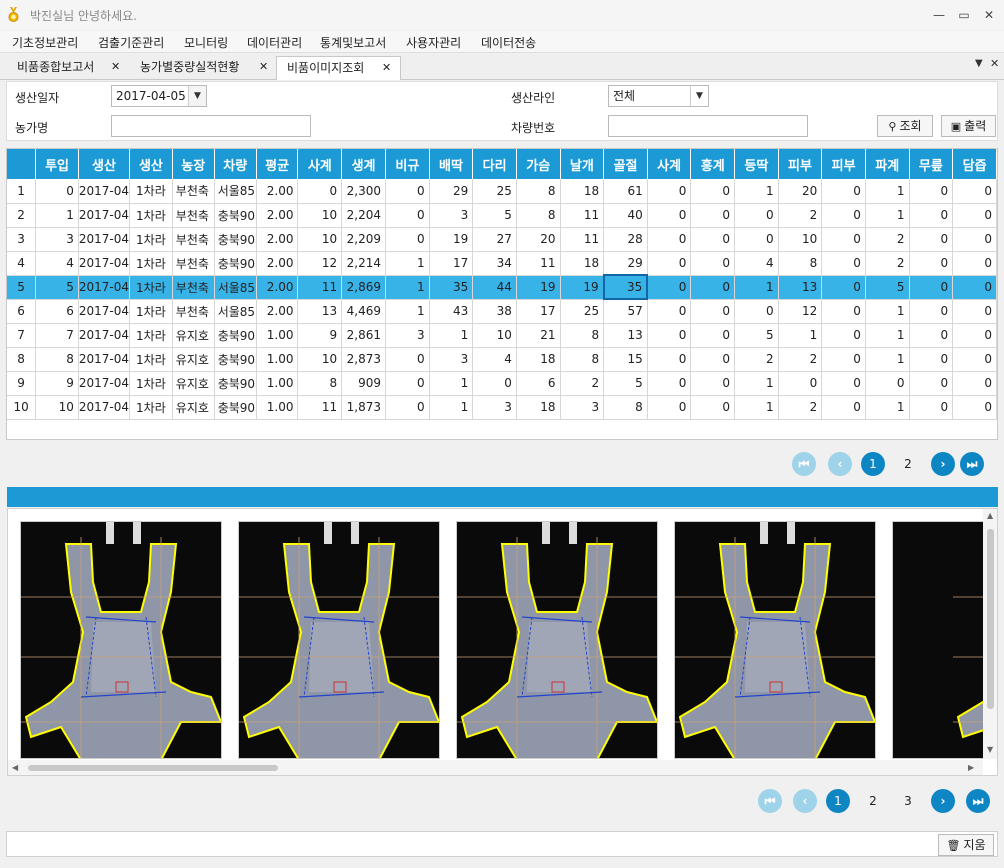 The height and width of the screenshot is (868, 1004). Describe the element at coordinates (277, 335) in the screenshot. I see `table-cell: 1.00` at that location.